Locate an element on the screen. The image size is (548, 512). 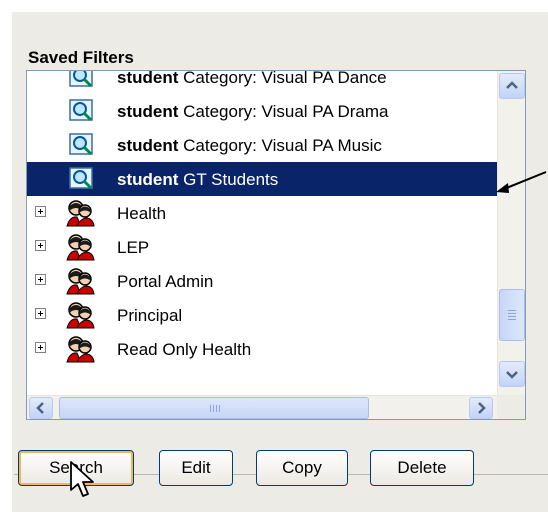
vertical-scrollbar is located at coordinates (511, 234).